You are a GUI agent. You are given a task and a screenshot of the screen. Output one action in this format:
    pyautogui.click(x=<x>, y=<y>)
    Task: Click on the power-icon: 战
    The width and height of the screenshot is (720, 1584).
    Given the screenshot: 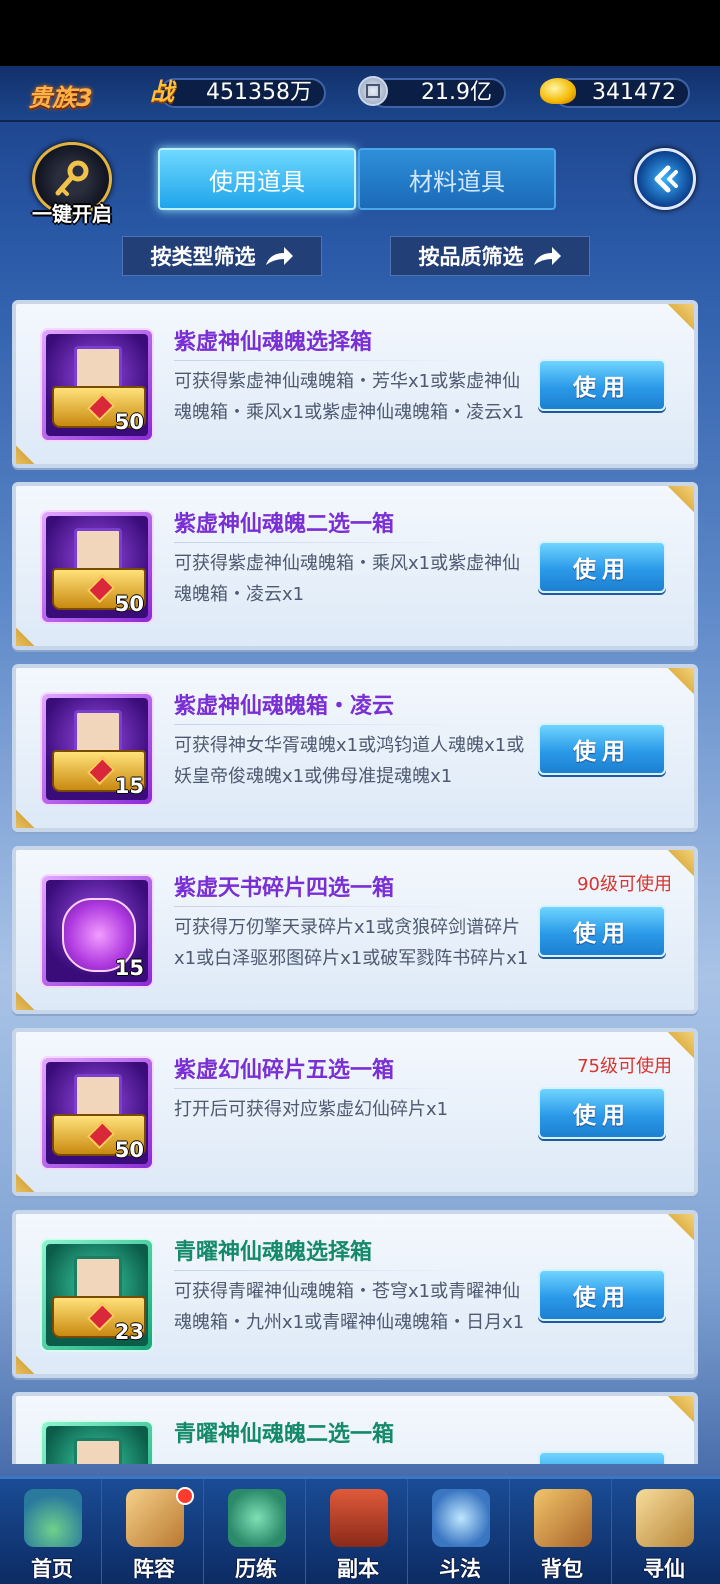 What is the action you would take?
    pyautogui.click(x=162, y=91)
    